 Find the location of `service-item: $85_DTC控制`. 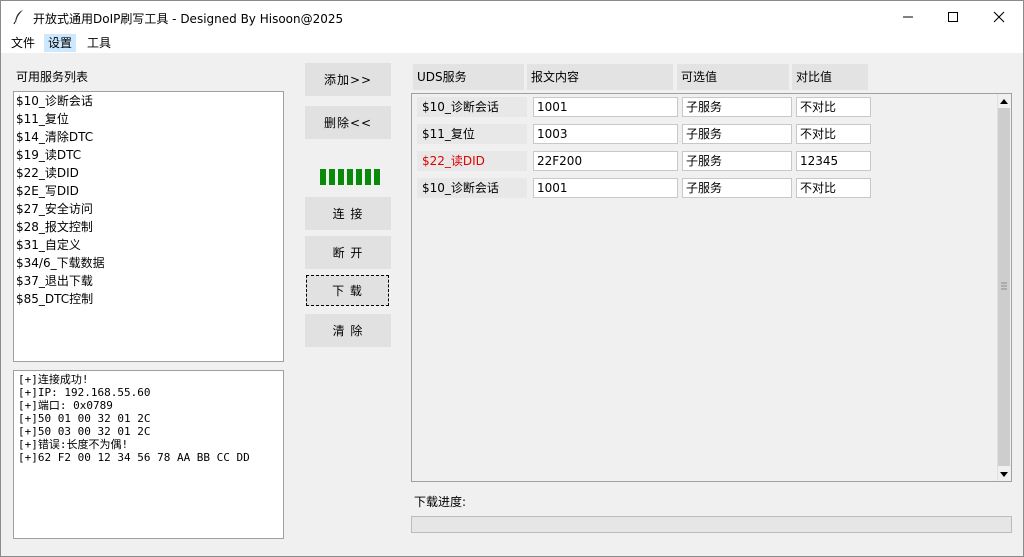

service-item: $85_DTC控制 is located at coordinates (54, 299).